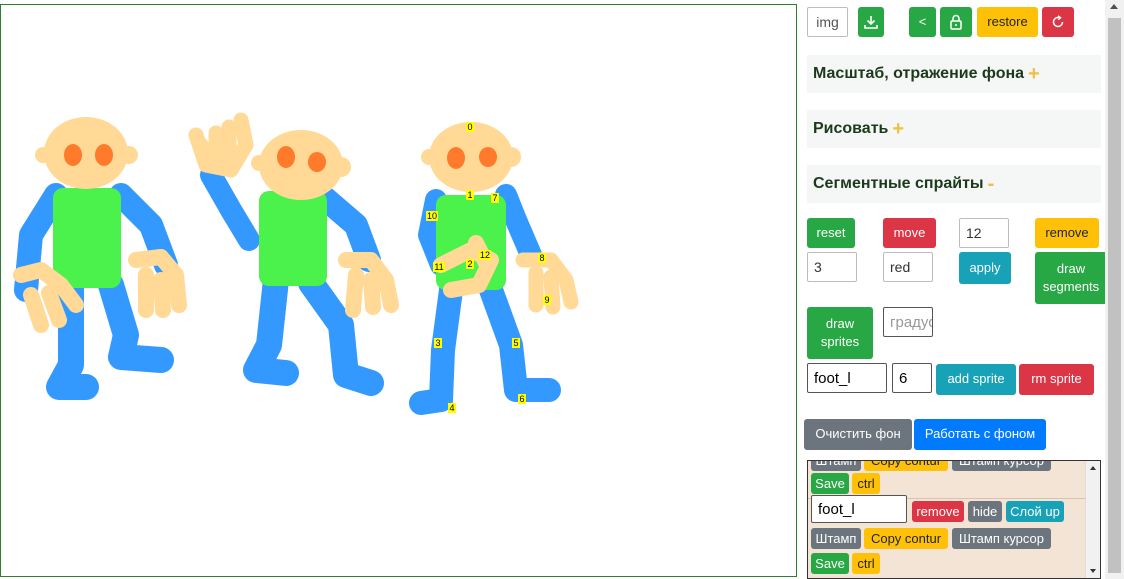 Image resolution: width=1124 pixels, height=579 pixels. Describe the element at coordinates (976, 379) in the screenshot. I see `add-sprite-button: add sprite` at that location.